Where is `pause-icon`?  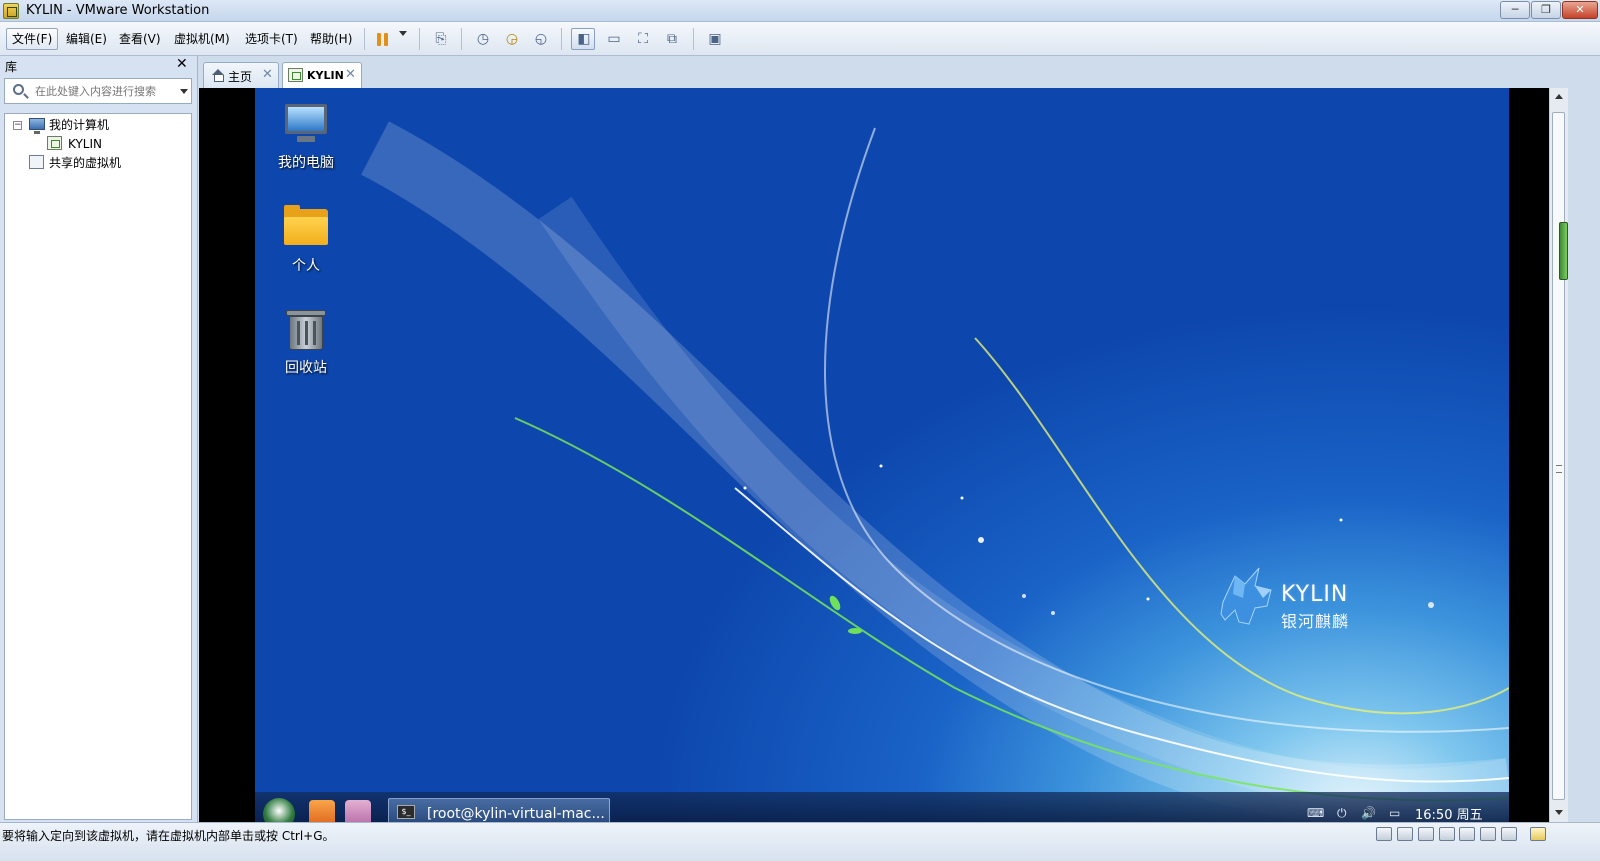 pause-icon is located at coordinates (386, 39).